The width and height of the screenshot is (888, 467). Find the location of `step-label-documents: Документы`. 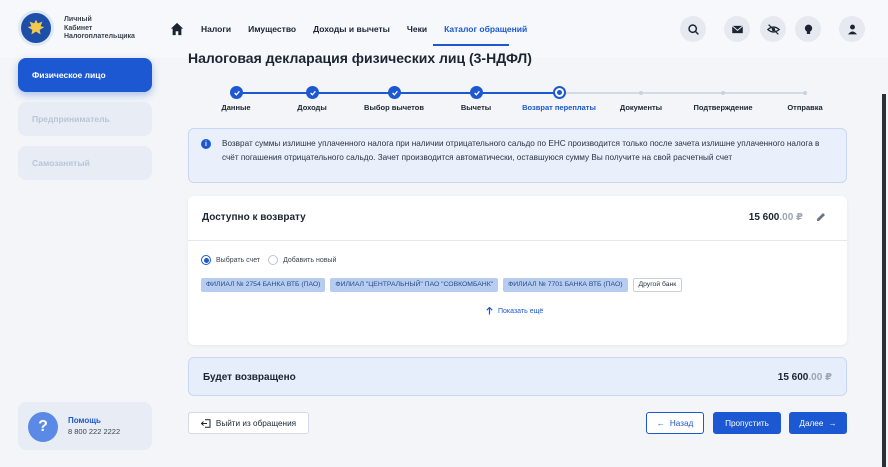

step-label-documents: Документы is located at coordinates (641, 107).